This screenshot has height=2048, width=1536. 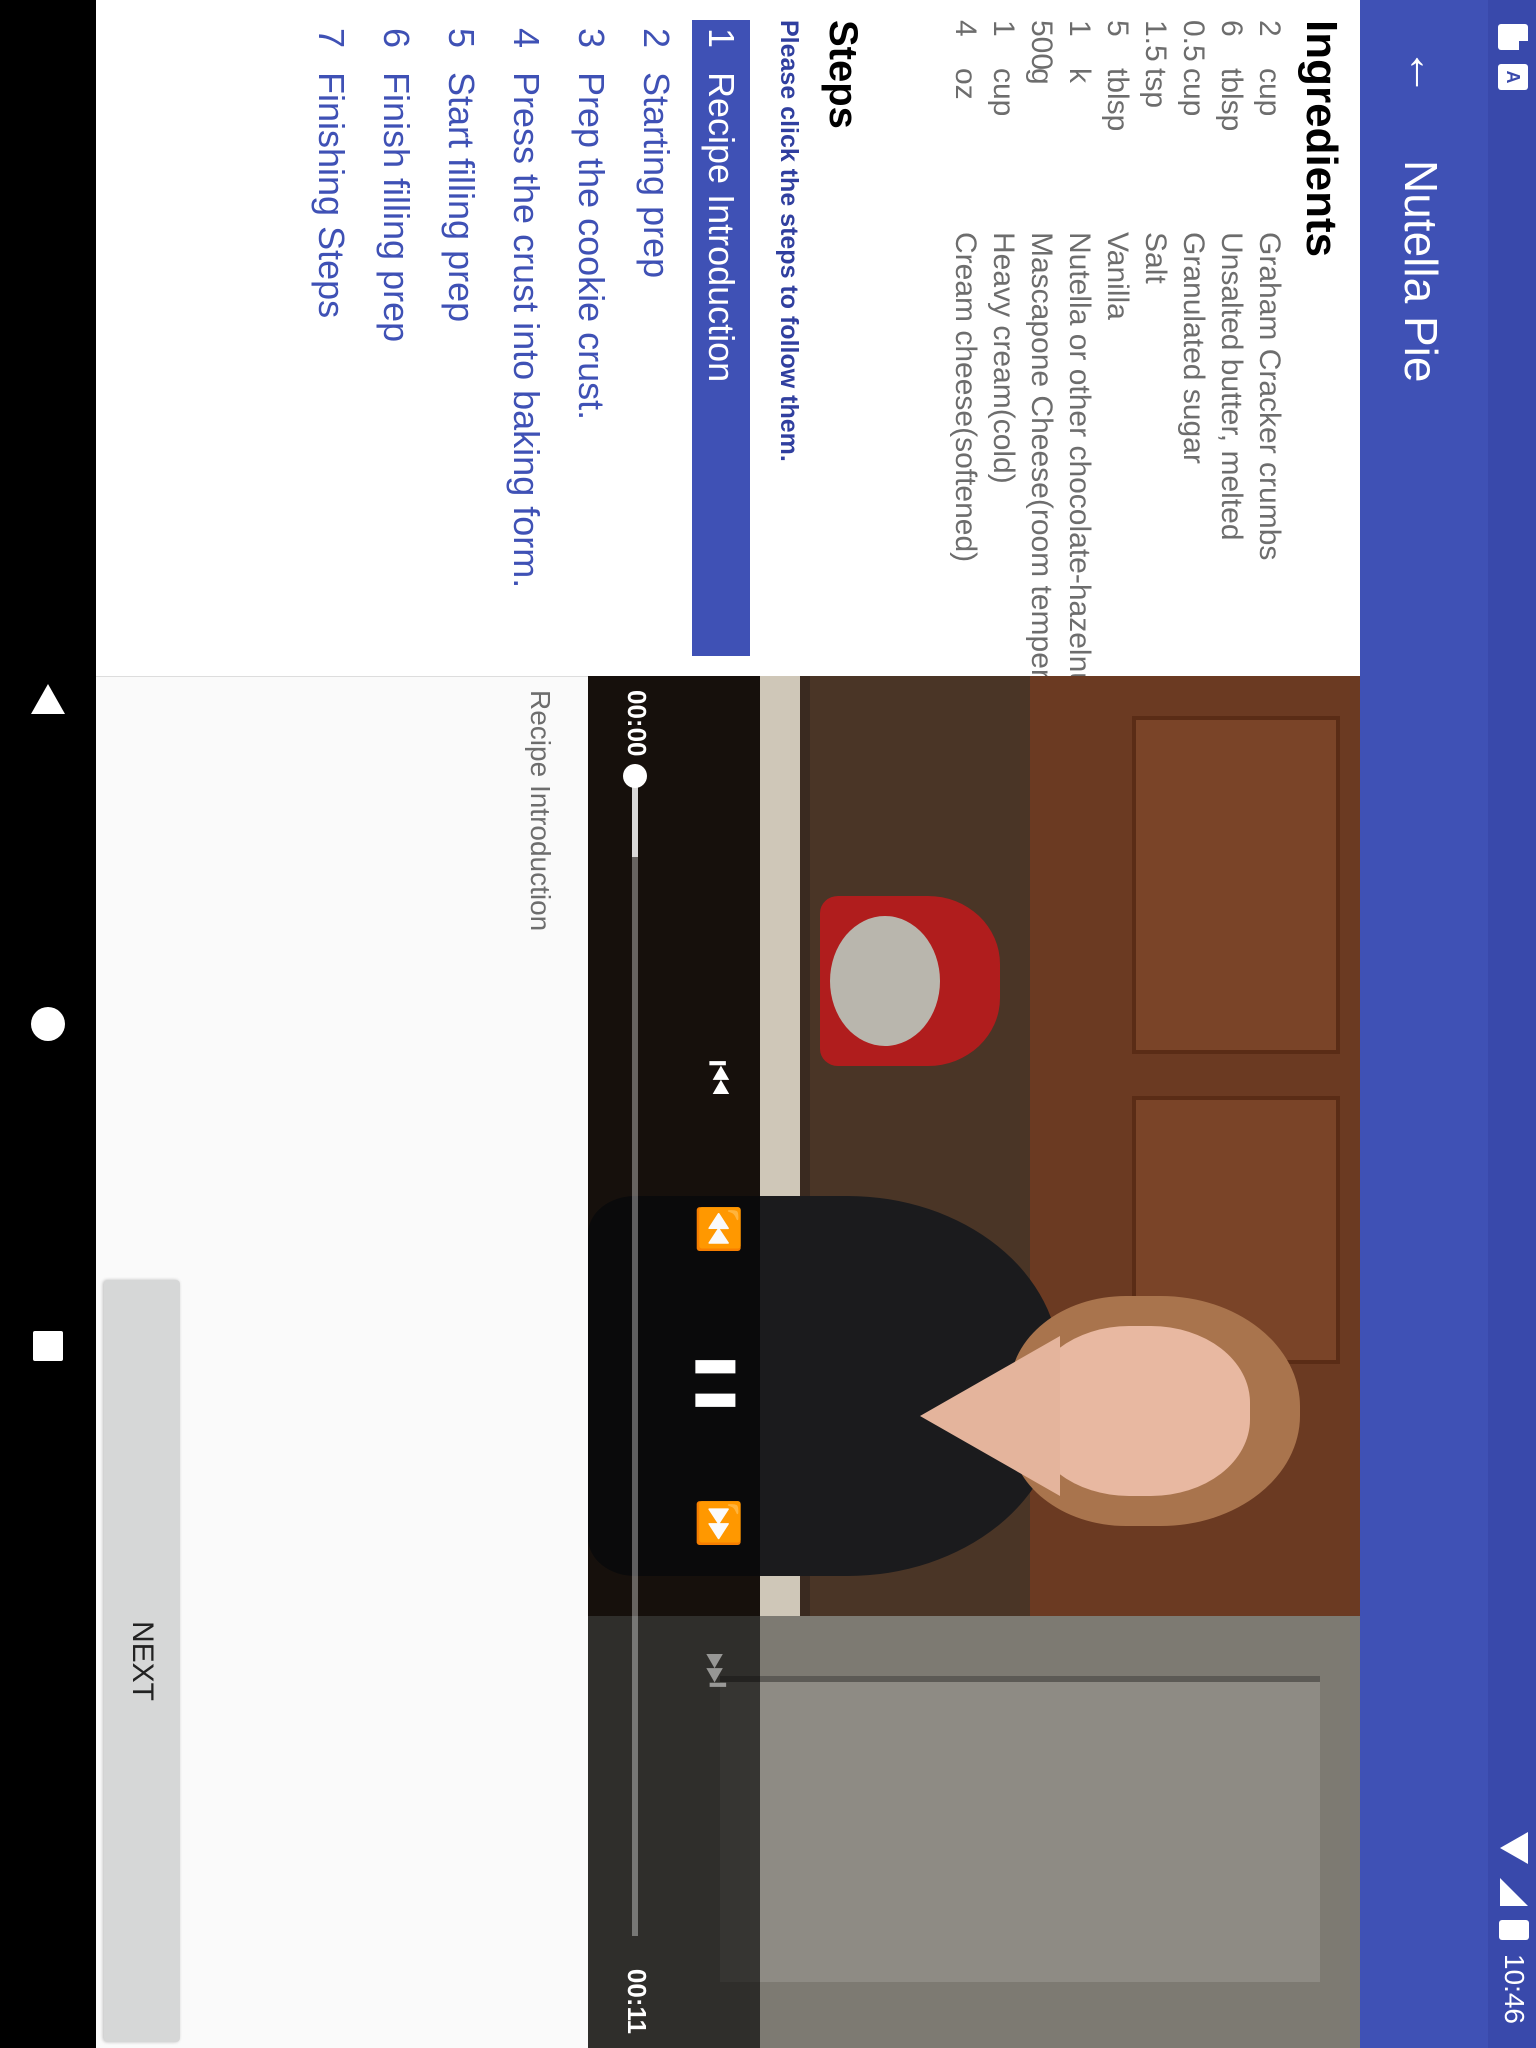 I want to click on ingredient-measure: tsp, so click(x=1155, y=88).